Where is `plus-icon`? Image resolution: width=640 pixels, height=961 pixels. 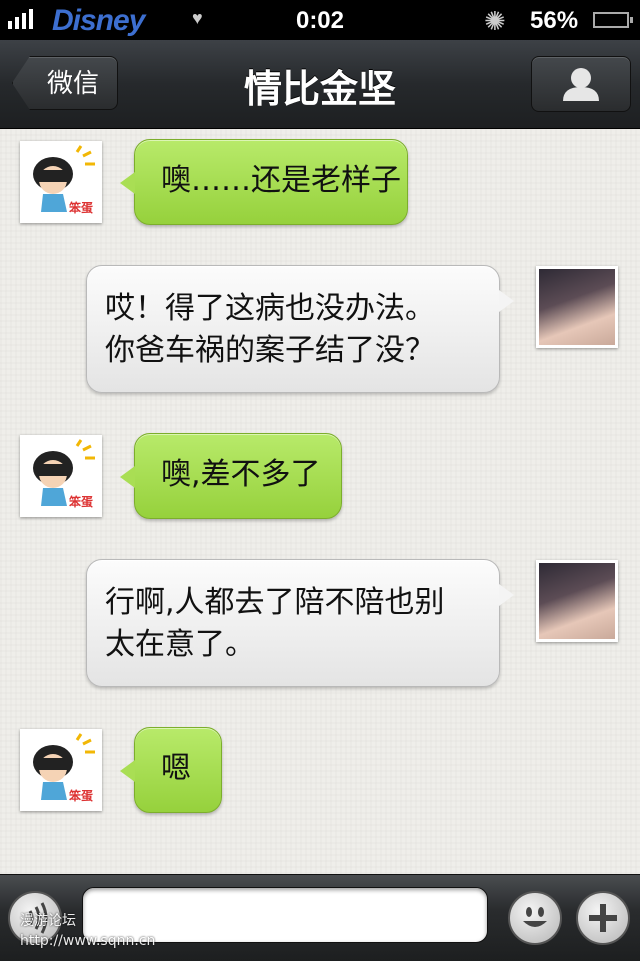
plus-icon is located at coordinates (603, 918).